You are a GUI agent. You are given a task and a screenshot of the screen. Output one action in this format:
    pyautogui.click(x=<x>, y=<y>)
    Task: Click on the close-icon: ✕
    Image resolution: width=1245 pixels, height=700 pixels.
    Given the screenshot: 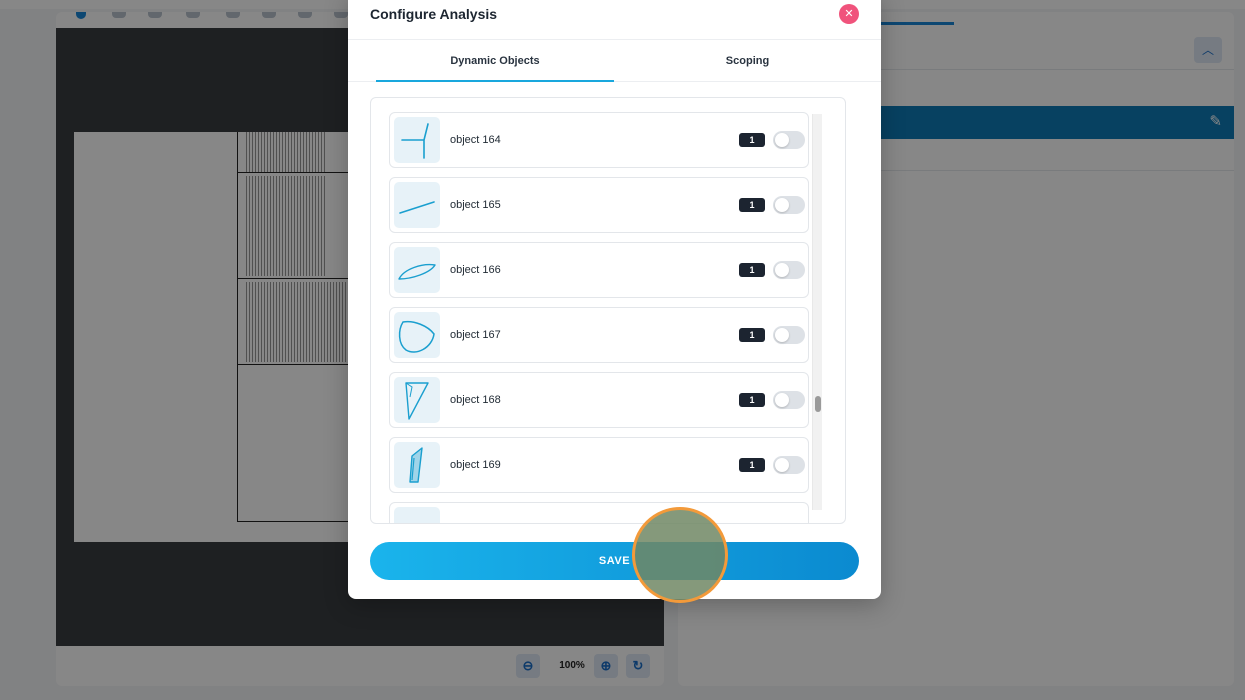 What is the action you would take?
    pyautogui.click(x=849, y=14)
    